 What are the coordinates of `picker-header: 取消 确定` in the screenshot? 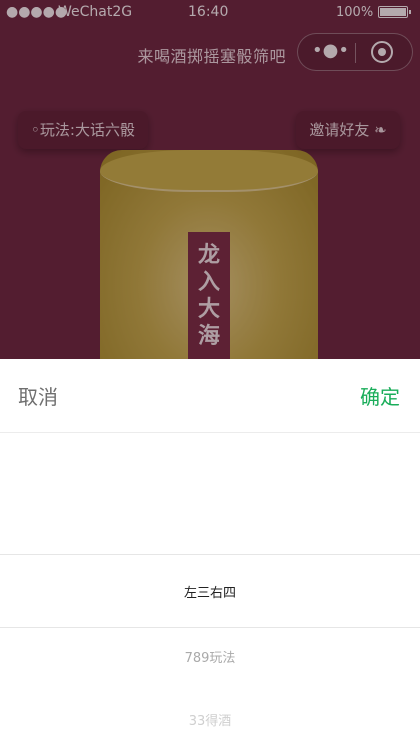 It's located at (210, 396).